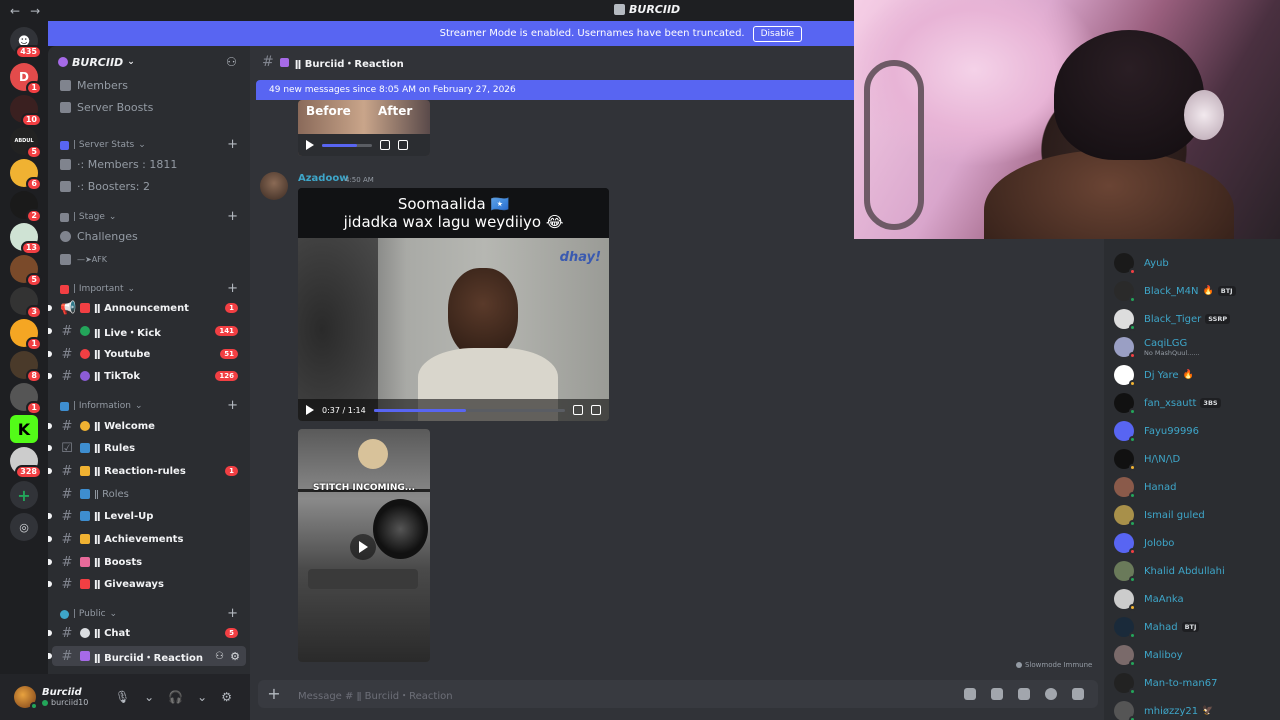  What do you see at coordinates (26, 143) in the screenshot?
I see `server-icon: ABDUL 5` at bounding box center [26, 143].